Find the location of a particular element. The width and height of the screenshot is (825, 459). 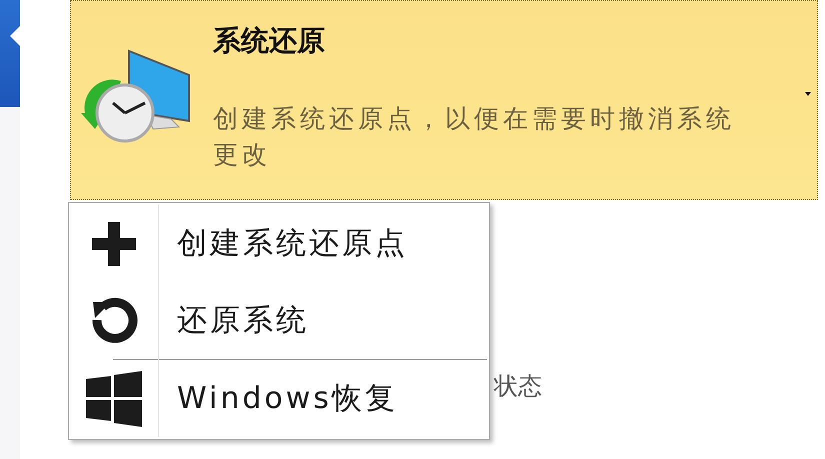

status-text: 状态 is located at coordinates (518, 386).